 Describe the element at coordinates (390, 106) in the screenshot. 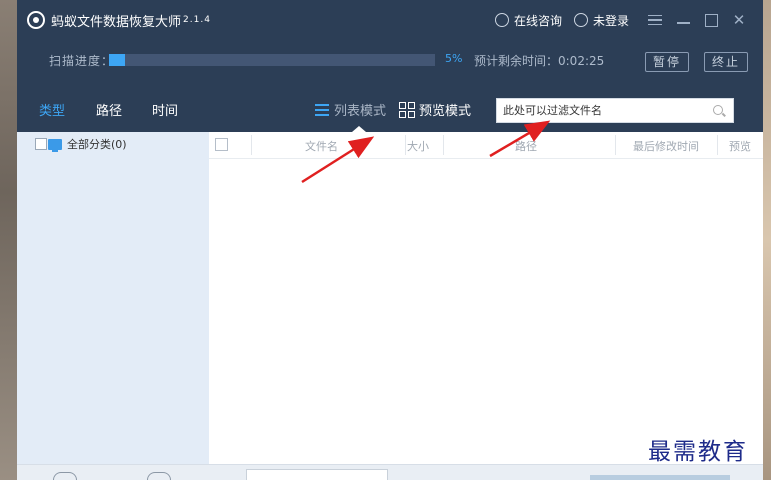

I see `view-toolbar: 类型 路径 时间 列表模式 预览模式` at that location.